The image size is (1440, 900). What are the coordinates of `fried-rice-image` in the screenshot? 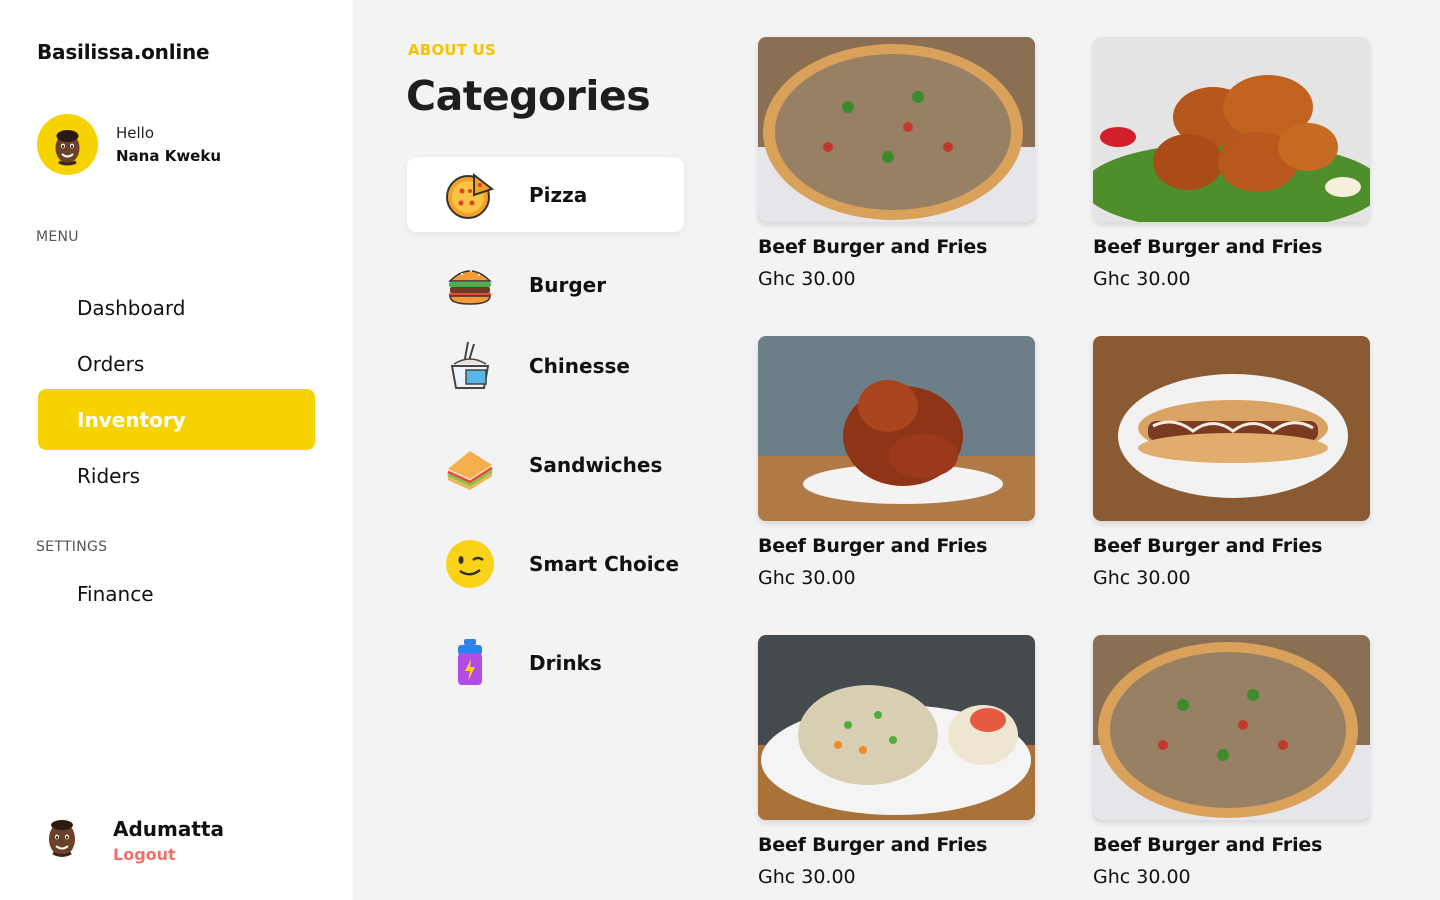 It's located at (896, 727).